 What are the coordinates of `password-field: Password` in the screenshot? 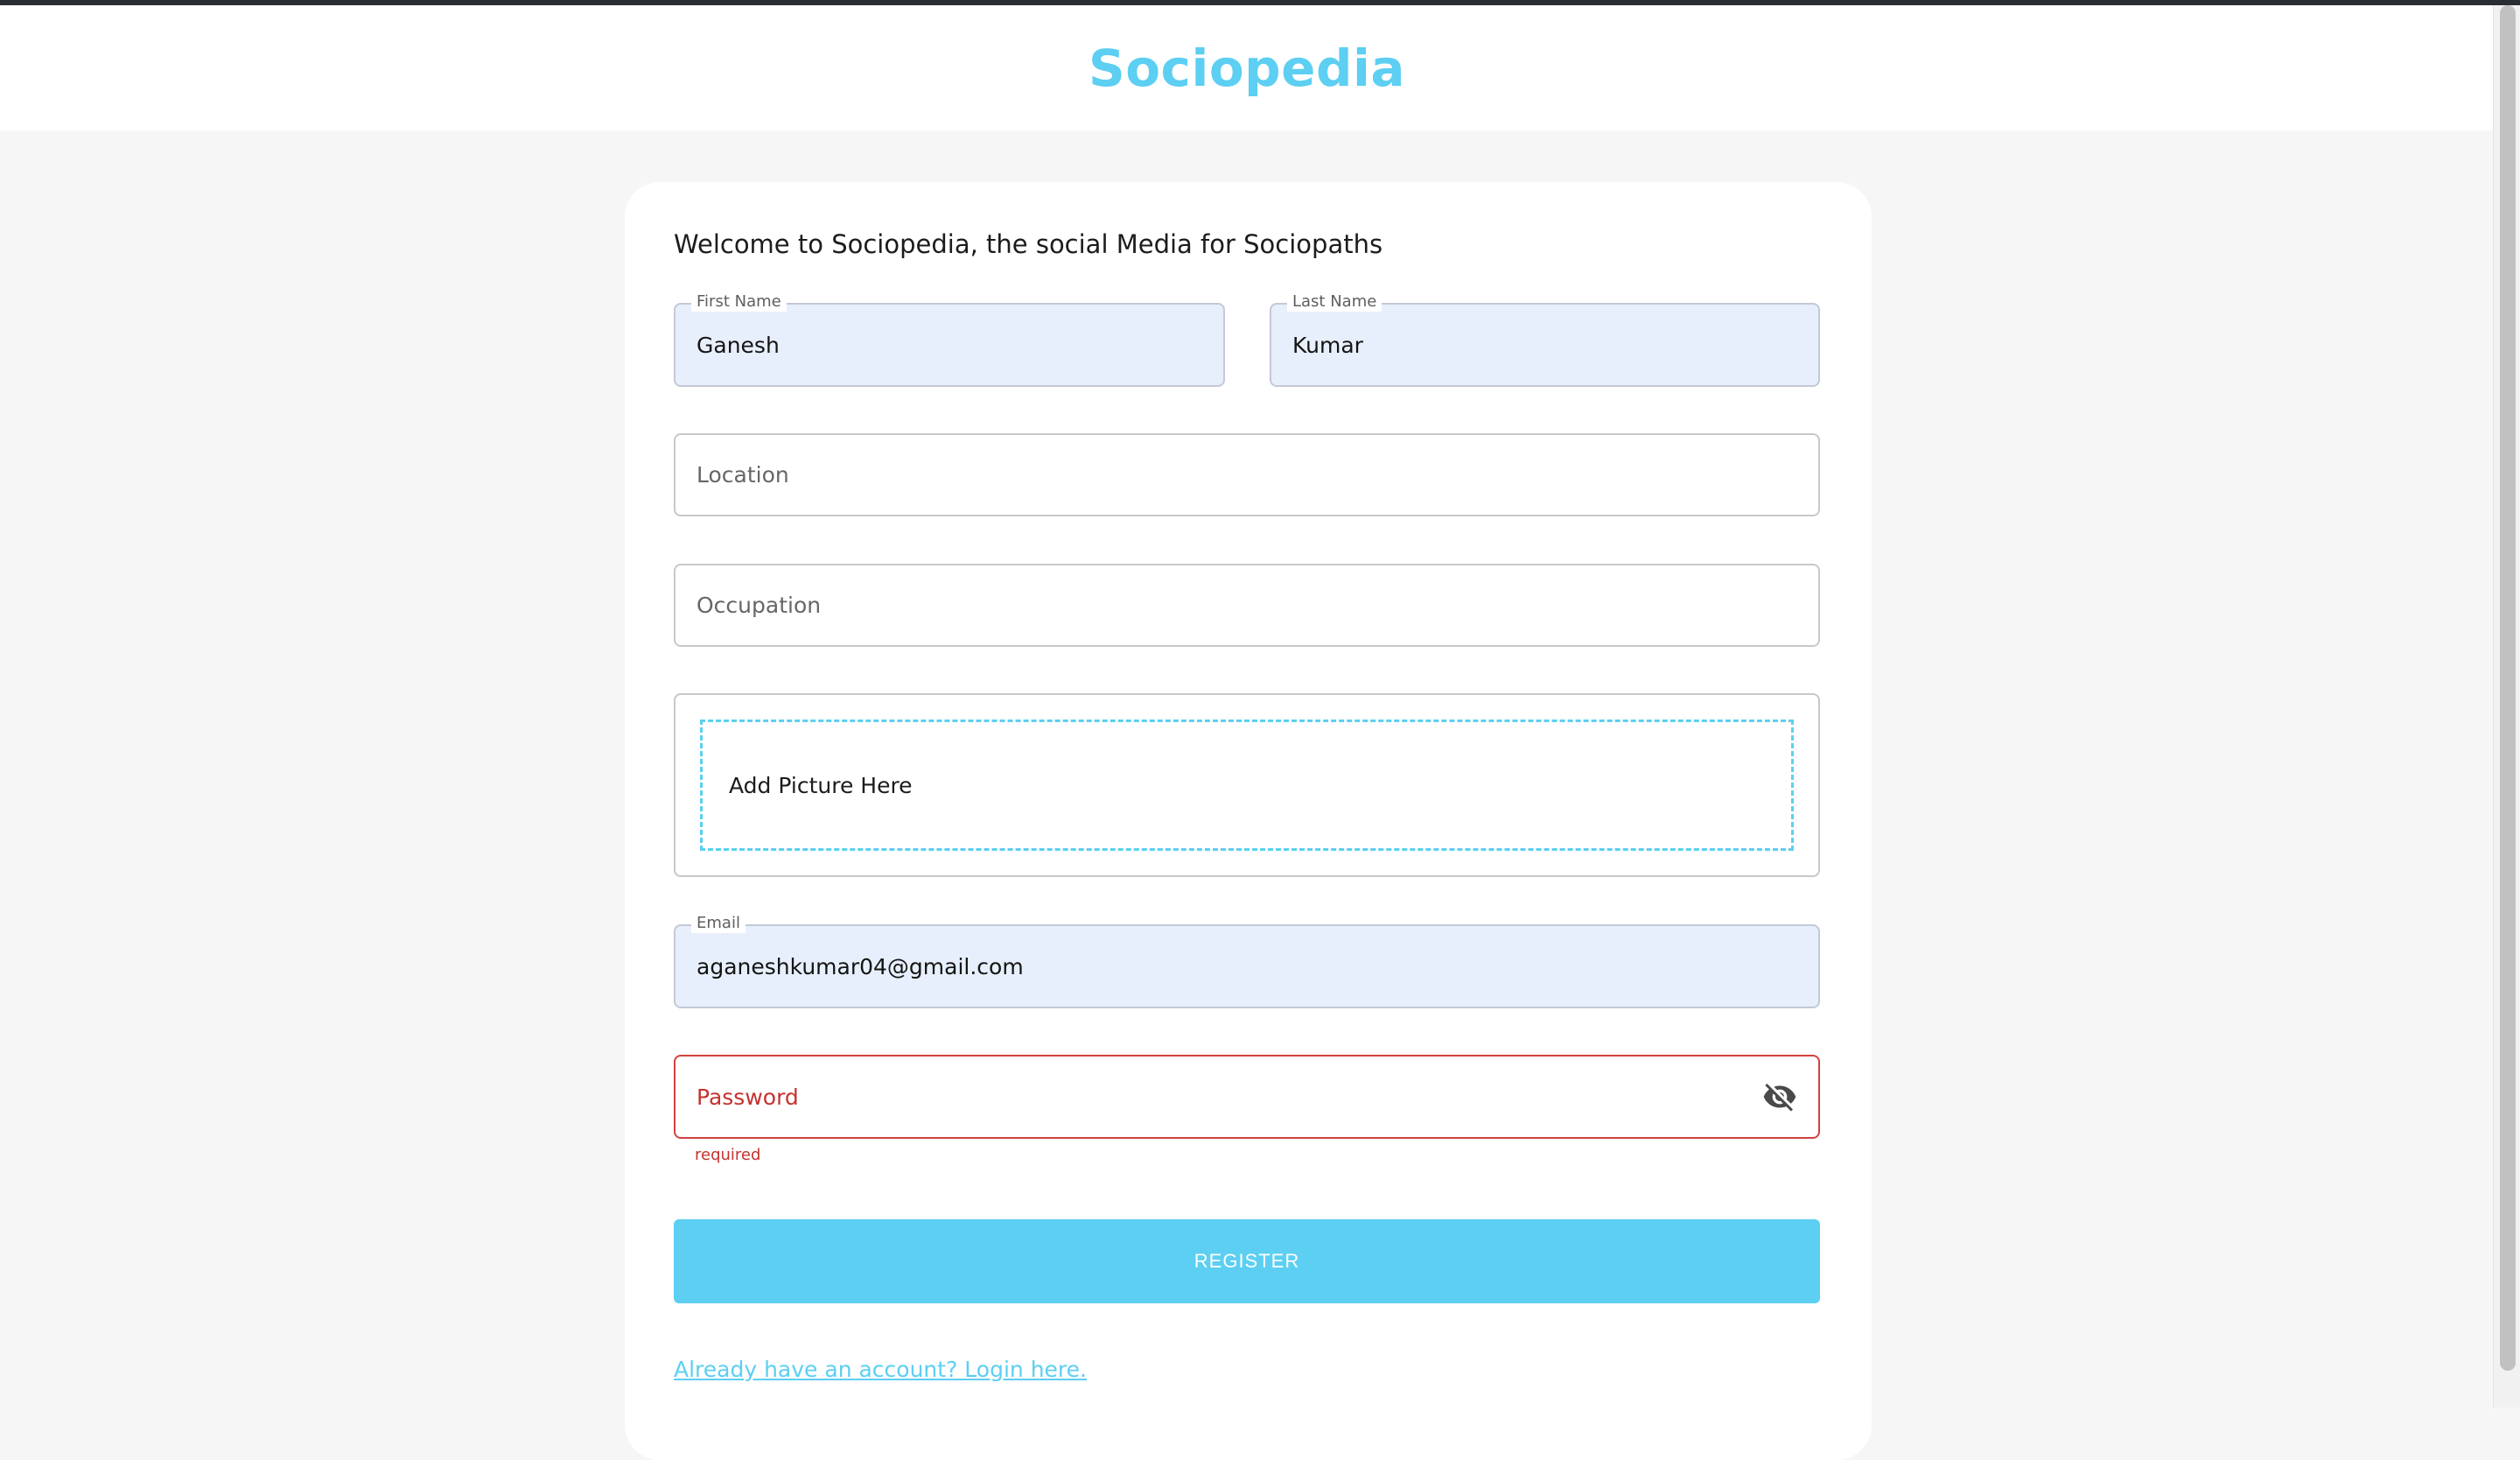 It's located at (1247, 1097).